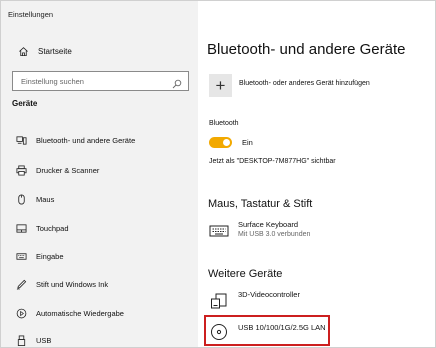  What do you see at coordinates (68, 170) in the screenshot?
I see `sidebar-item-label: Drucker & Scanner` at bounding box center [68, 170].